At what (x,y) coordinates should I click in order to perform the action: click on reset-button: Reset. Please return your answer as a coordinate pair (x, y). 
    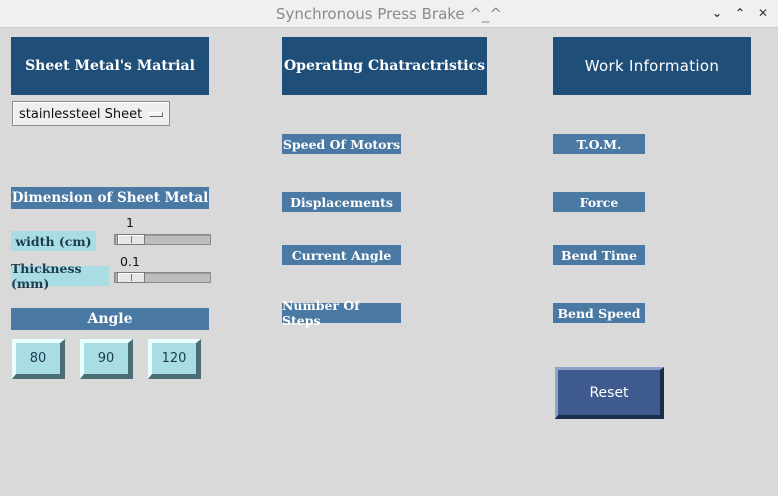
    Looking at the image, I should click on (609, 393).